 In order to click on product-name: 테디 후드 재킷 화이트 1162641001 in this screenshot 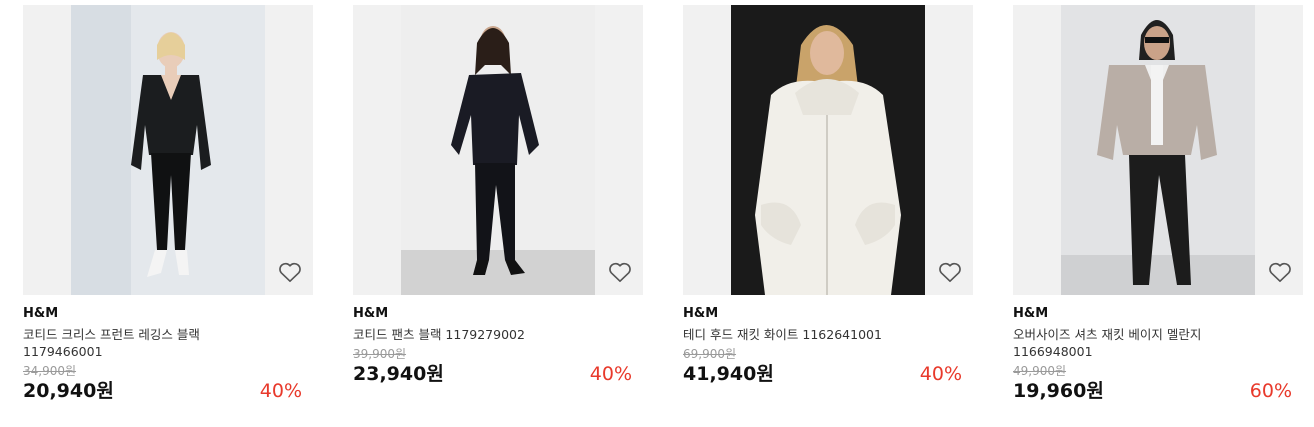, I will do `click(808, 334)`.